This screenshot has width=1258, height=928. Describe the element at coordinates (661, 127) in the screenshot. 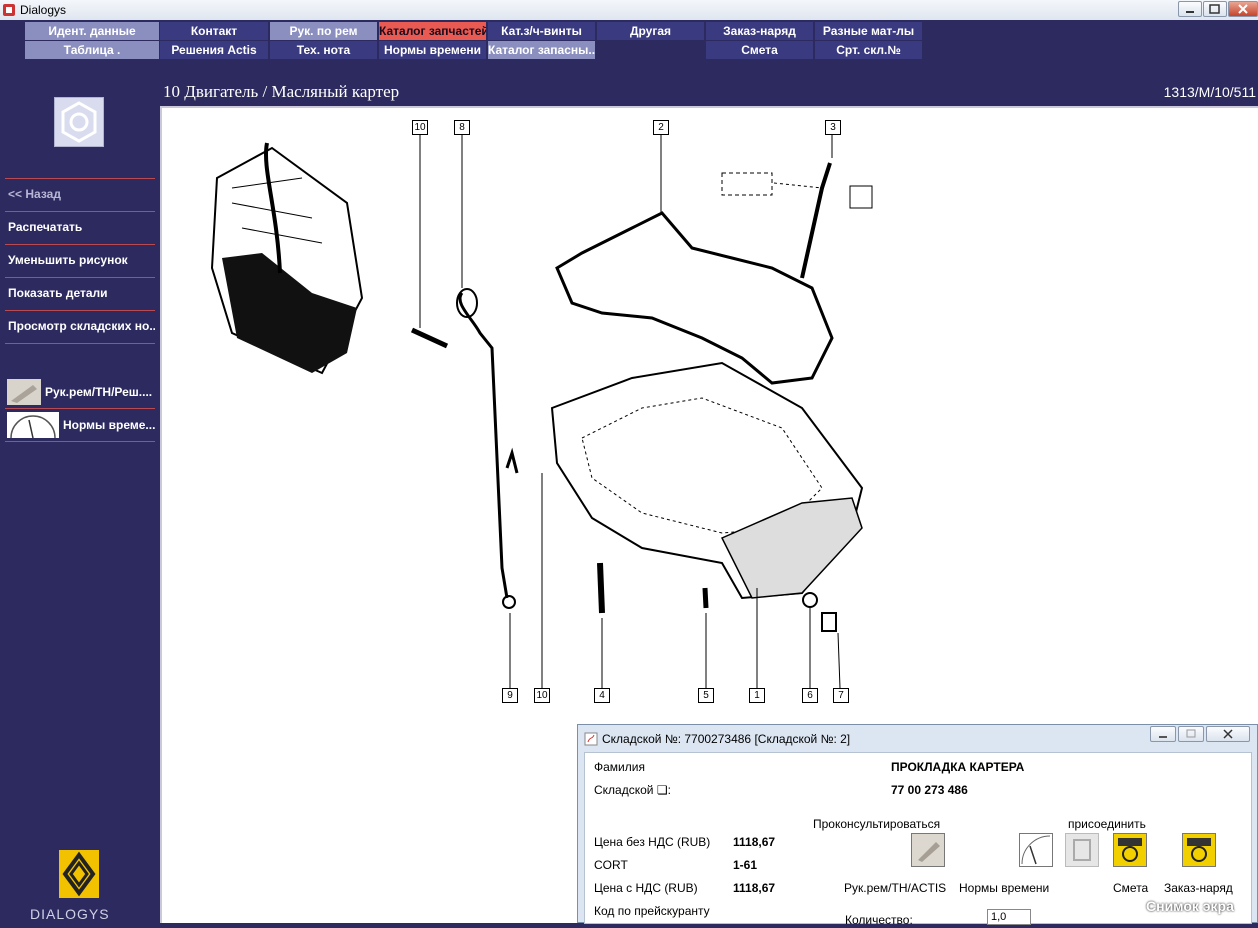

I see `callout: 2` at that location.